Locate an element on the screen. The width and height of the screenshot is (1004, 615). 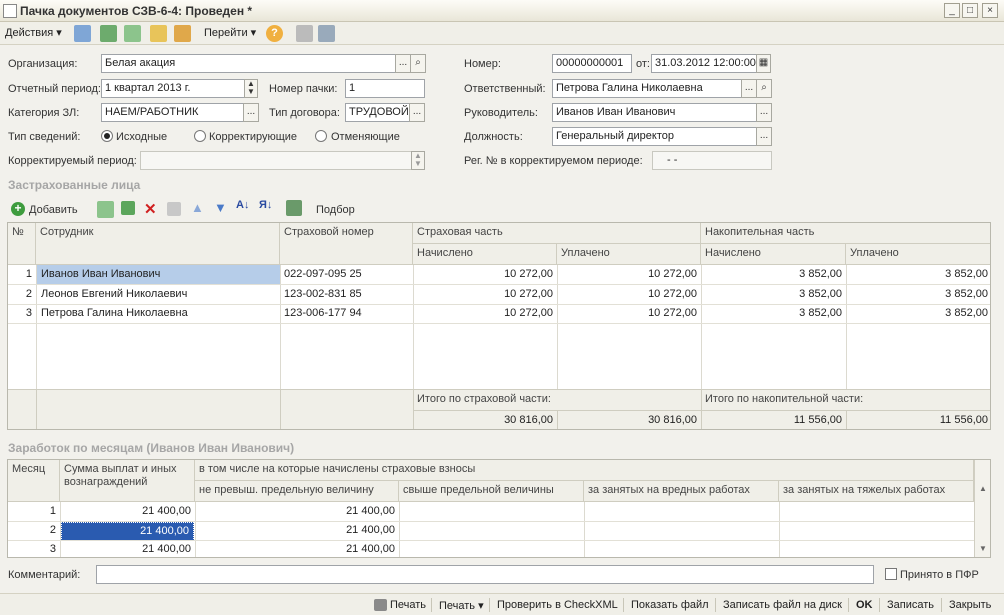
comment-field is located at coordinates (485, 574).